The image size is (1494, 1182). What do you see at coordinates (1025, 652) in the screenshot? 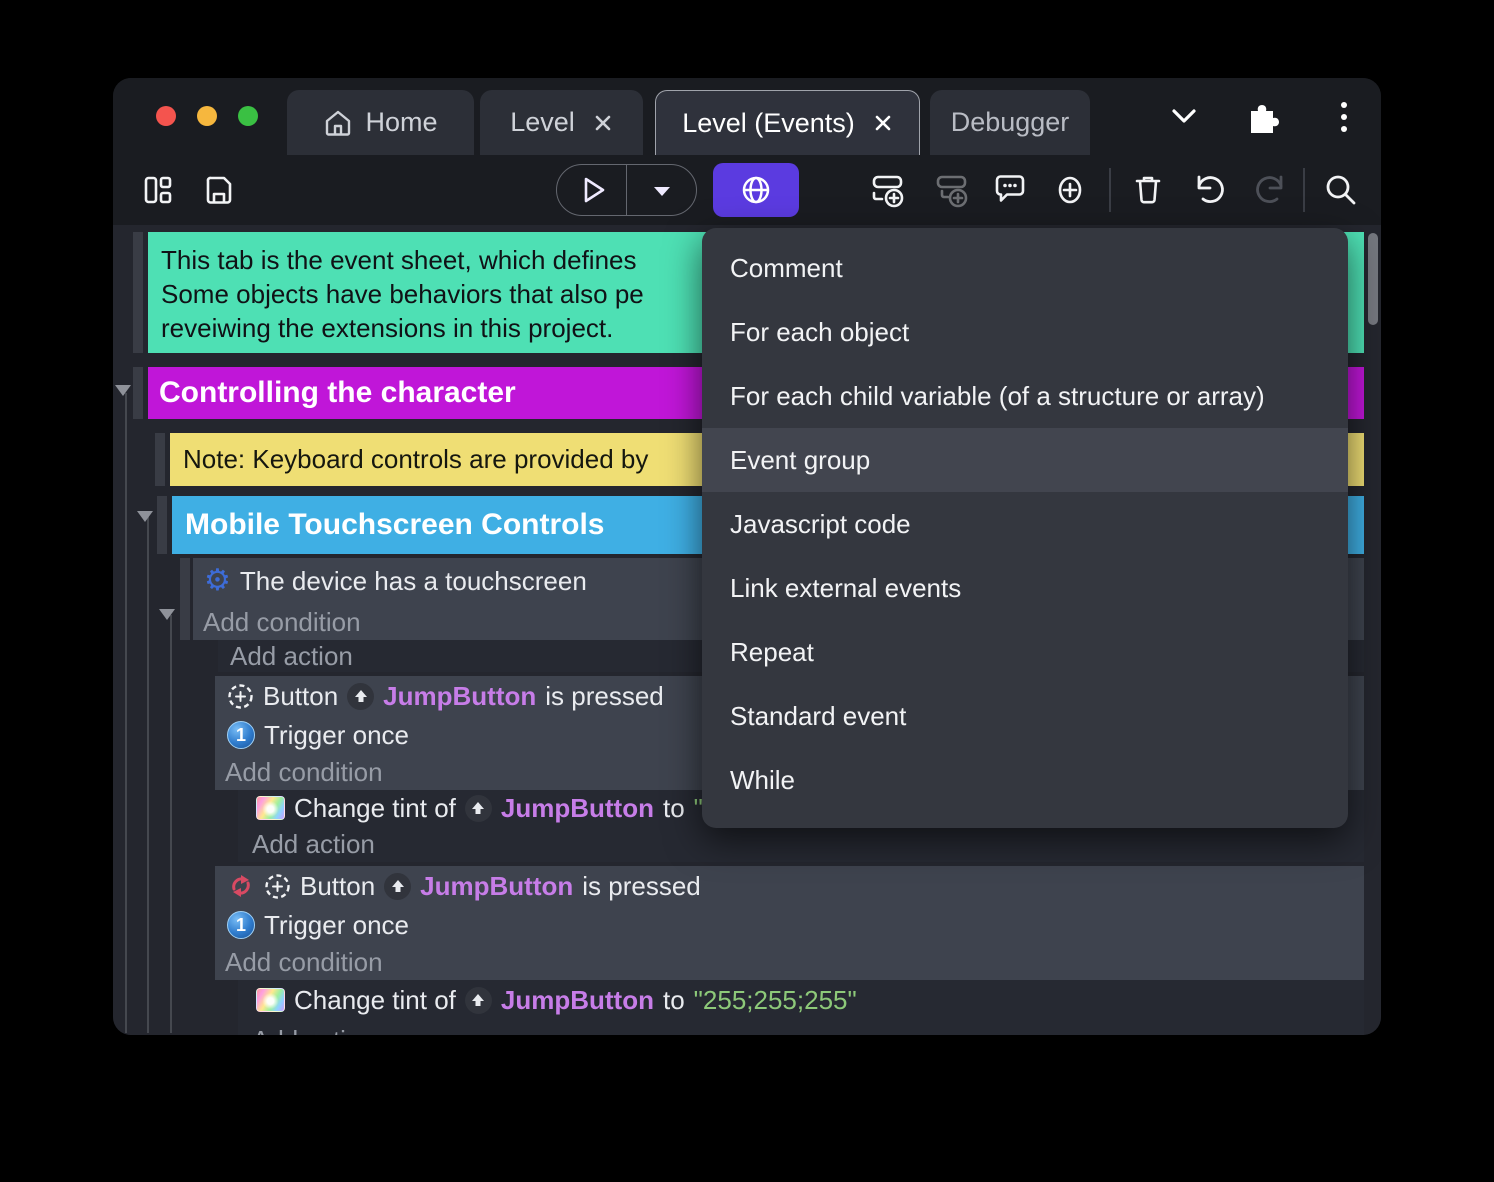
I see `menu-item-repeat: Repeat` at bounding box center [1025, 652].